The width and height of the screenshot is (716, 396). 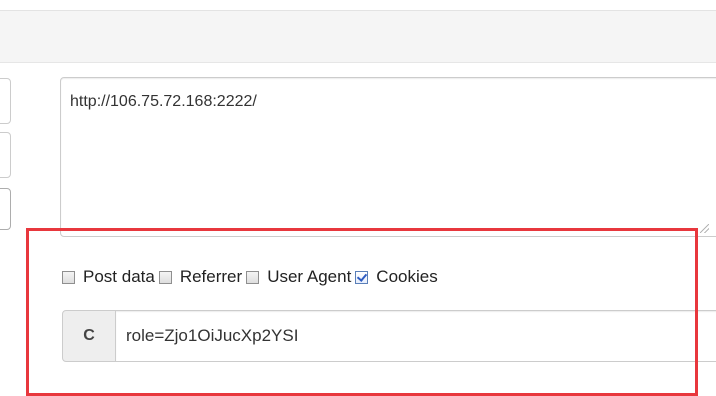 What do you see at coordinates (165, 277) in the screenshot?
I see `referrer-checkbox` at bounding box center [165, 277].